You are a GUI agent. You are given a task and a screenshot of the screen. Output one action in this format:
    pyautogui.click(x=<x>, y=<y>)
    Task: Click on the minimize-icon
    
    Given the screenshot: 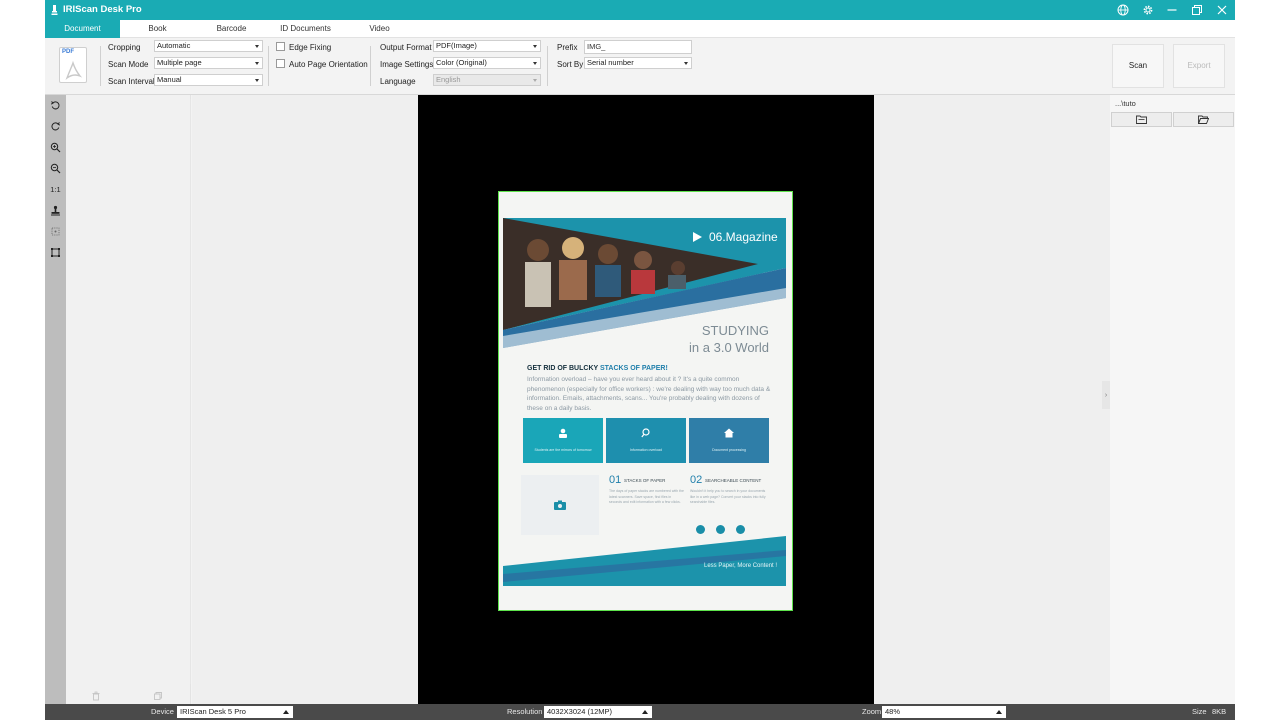 What is the action you would take?
    pyautogui.click(x=1172, y=10)
    